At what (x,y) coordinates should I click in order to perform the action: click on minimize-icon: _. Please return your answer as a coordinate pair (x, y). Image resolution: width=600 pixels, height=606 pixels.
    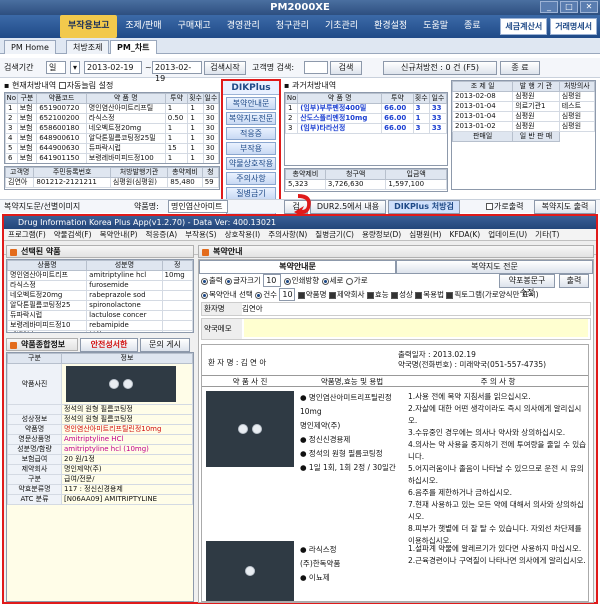
    Looking at the image, I should click on (549, 7).